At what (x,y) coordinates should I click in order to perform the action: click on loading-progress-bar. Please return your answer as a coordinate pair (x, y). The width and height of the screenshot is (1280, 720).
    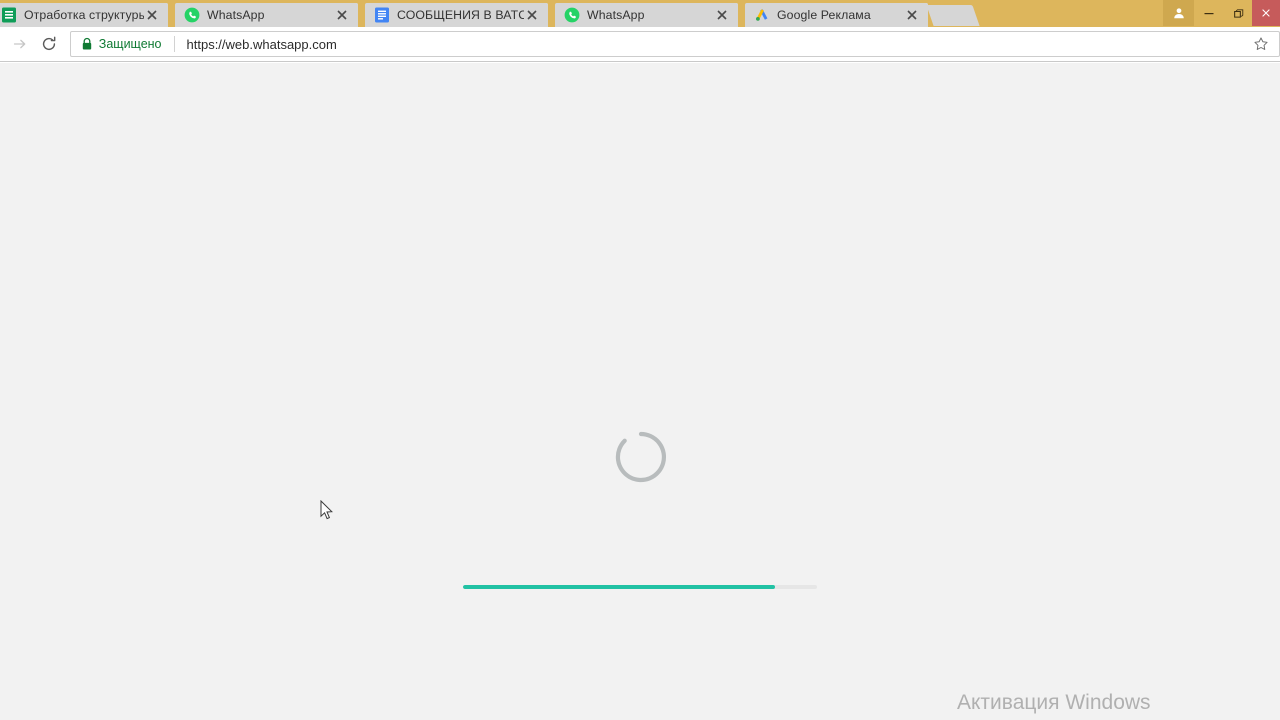
    Looking at the image, I should click on (640, 587).